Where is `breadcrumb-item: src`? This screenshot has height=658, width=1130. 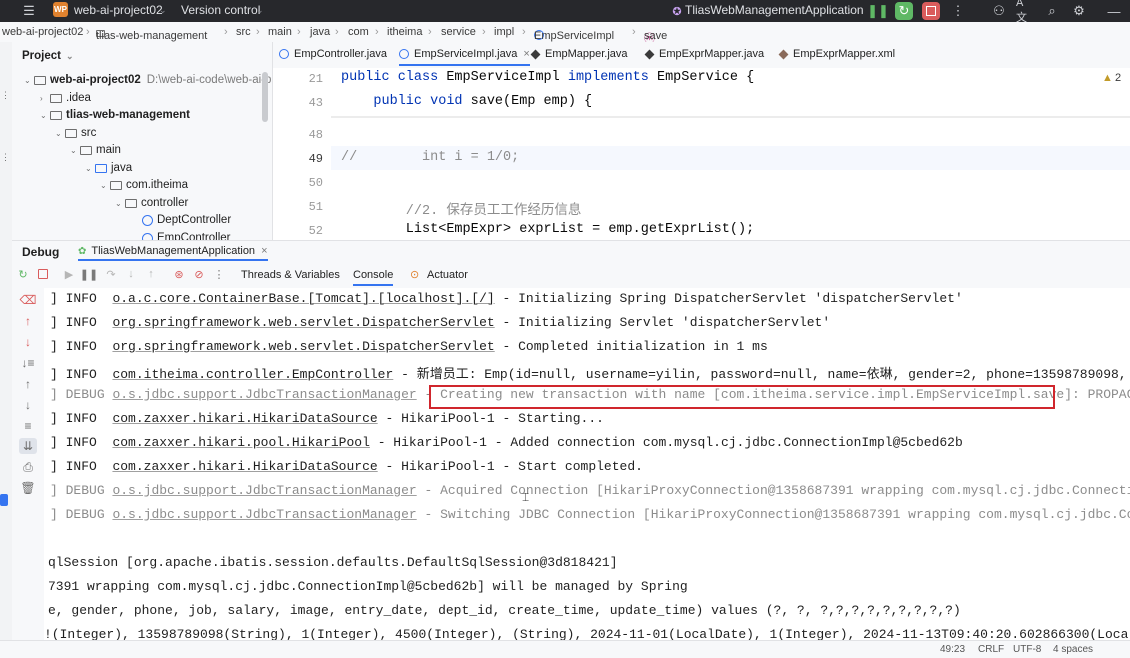 breadcrumb-item: src is located at coordinates (243, 32).